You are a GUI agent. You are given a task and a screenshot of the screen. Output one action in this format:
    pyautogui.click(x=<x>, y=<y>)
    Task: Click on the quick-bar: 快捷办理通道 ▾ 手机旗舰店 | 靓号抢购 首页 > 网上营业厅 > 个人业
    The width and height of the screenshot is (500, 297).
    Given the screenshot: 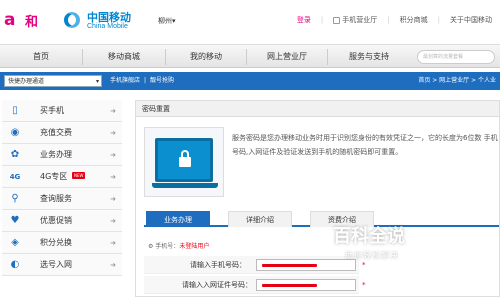 What is the action you would take?
    pyautogui.click(x=250, y=81)
    